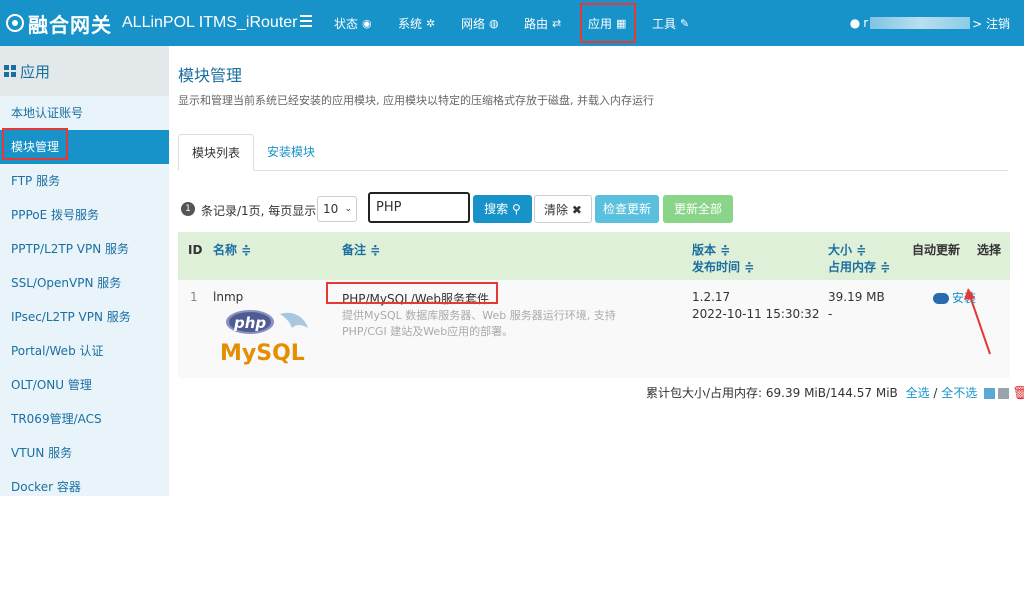  Describe the element at coordinates (608, 23) in the screenshot. I see `nav-apps-highlight` at that location.